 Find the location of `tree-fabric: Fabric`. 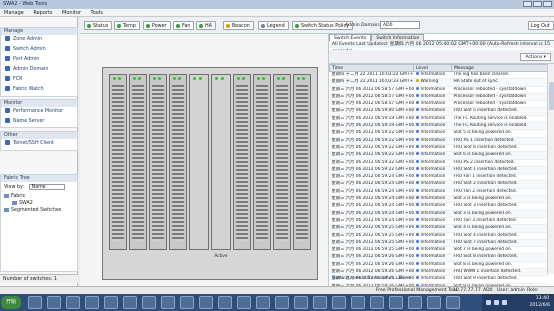

tree-fabric: Fabric is located at coordinates (39, 196).